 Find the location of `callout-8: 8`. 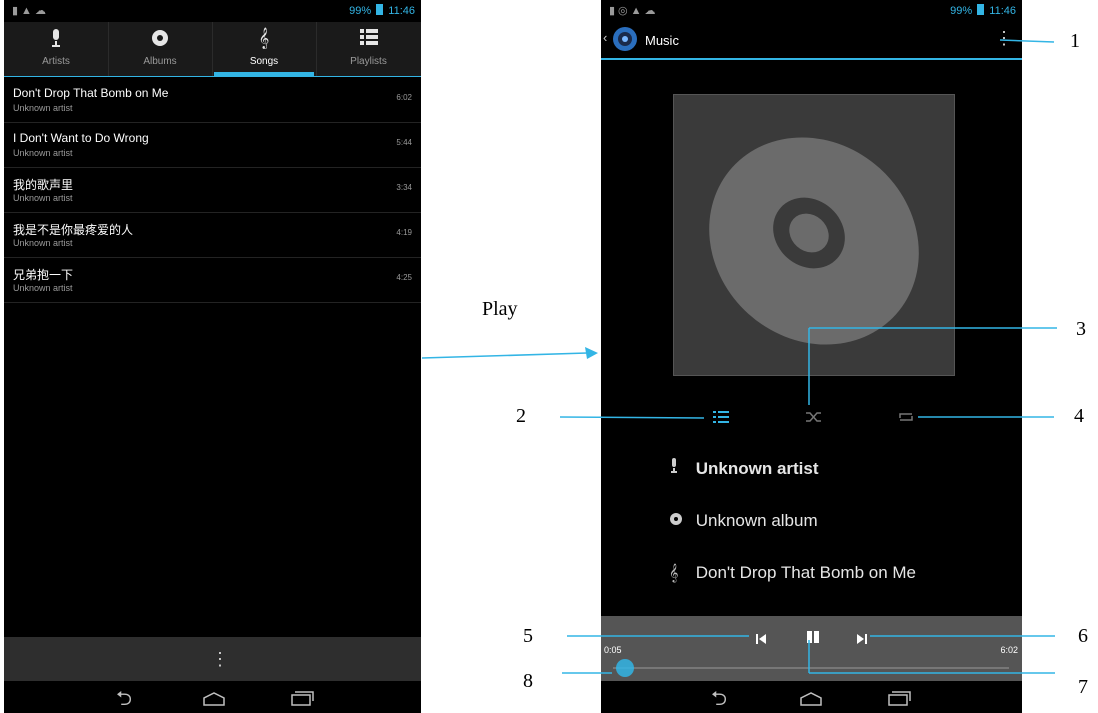

callout-8: 8 is located at coordinates (528, 681).